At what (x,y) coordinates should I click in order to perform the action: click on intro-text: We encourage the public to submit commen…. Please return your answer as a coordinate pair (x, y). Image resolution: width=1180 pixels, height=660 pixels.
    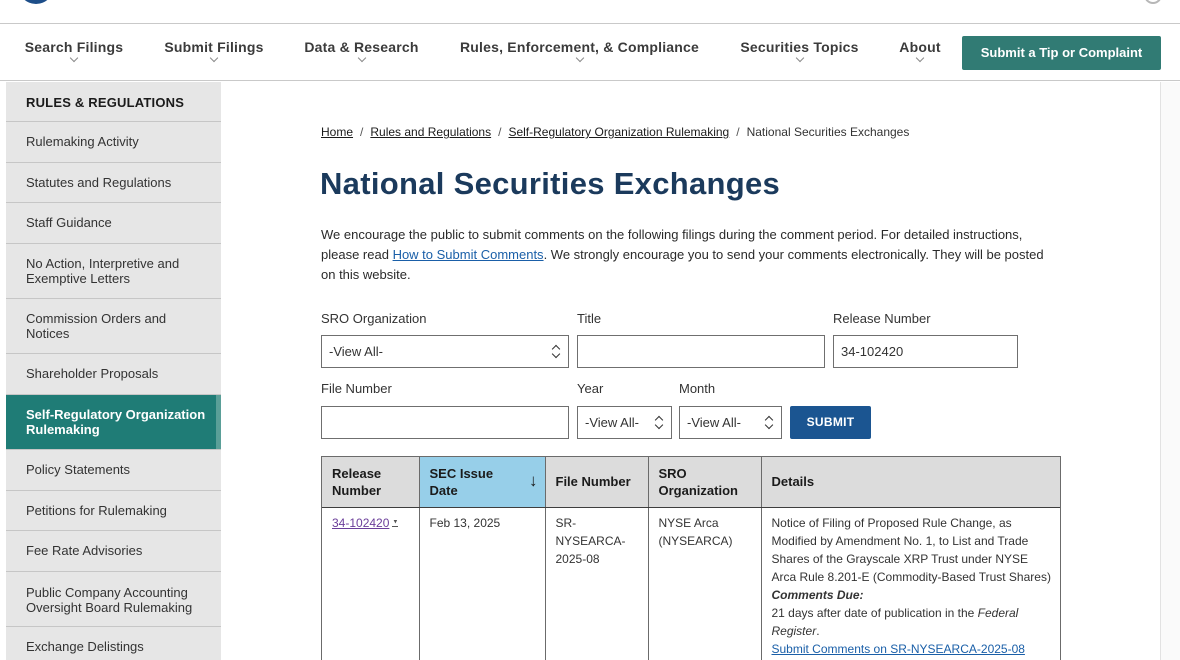
    Looking at the image, I should click on (686, 255).